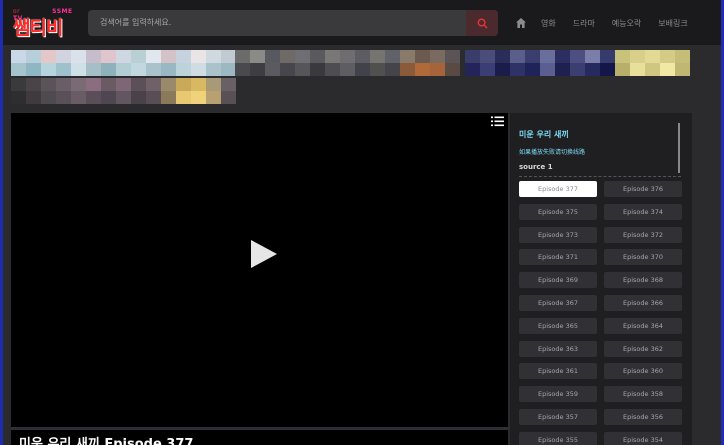 The image size is (724, 445). What do you see at coordinates (558, 417) in the screenshot?
I see `episode-button: Episode 357` at bounding box center [558, 417].